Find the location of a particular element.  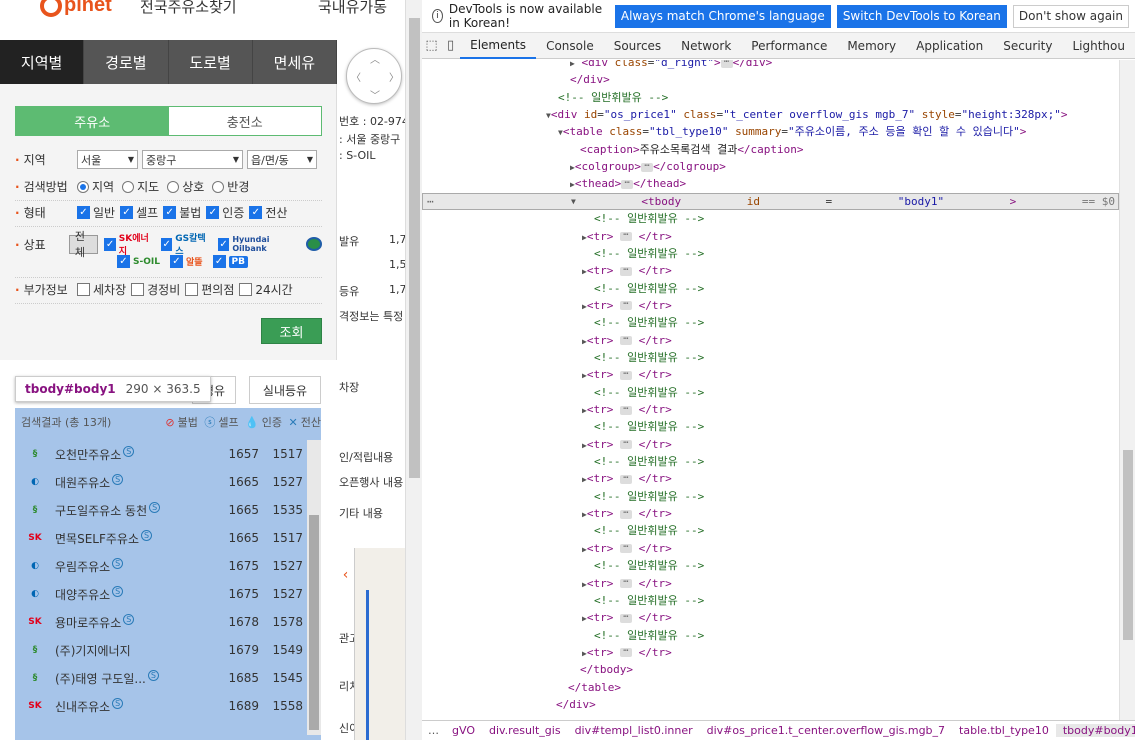

device-toggle-icon: ▯ is located at coordinates (450, 45).